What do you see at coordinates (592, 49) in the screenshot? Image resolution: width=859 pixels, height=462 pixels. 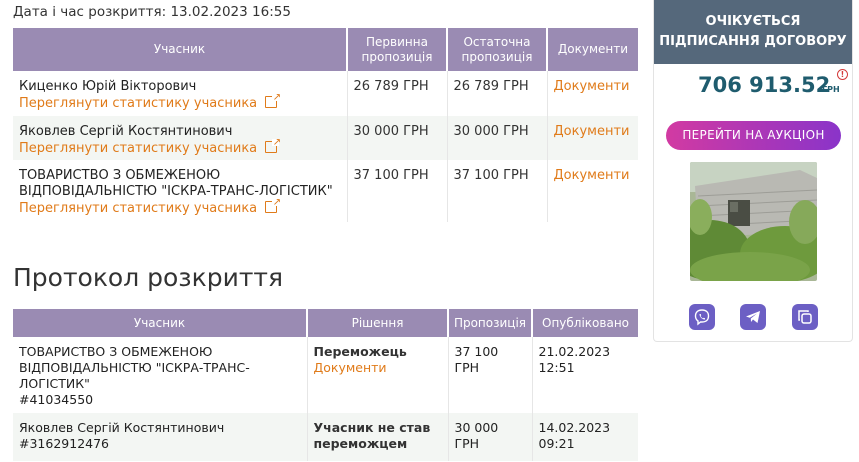 I see `header-documents: Документи` at bounding box center [592, 49].